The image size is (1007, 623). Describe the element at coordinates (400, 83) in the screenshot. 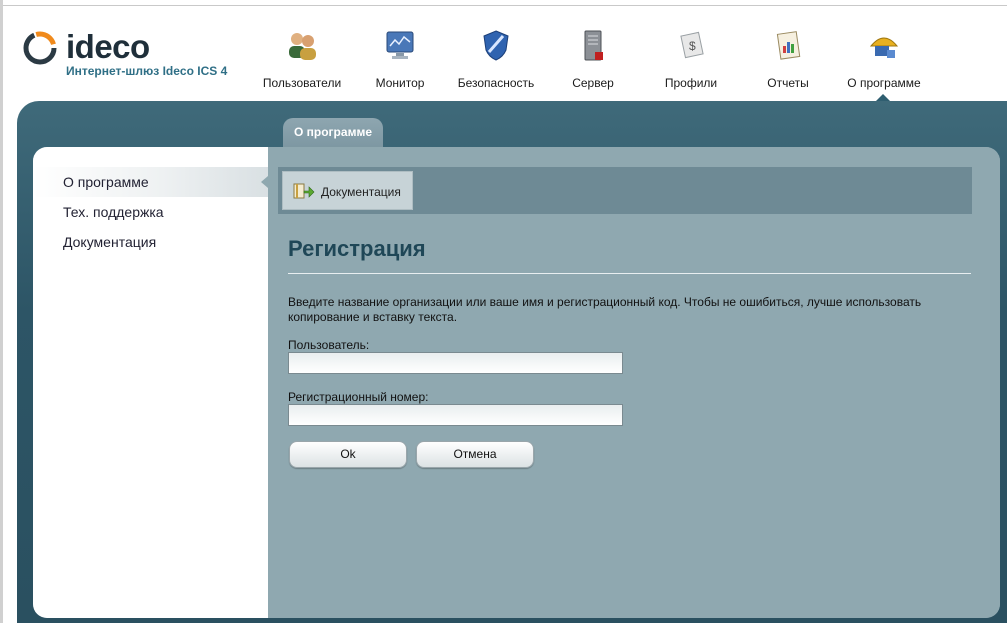

I see `nav-label: Монитор` at that location.